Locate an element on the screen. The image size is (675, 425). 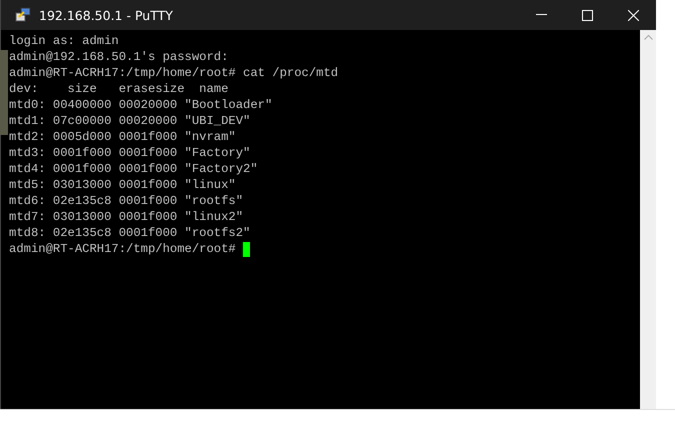
terminal-line: admin@RT-ACRH17:/tmp/home/root# cat /proc/mtd is located at coordinates (174, 73).